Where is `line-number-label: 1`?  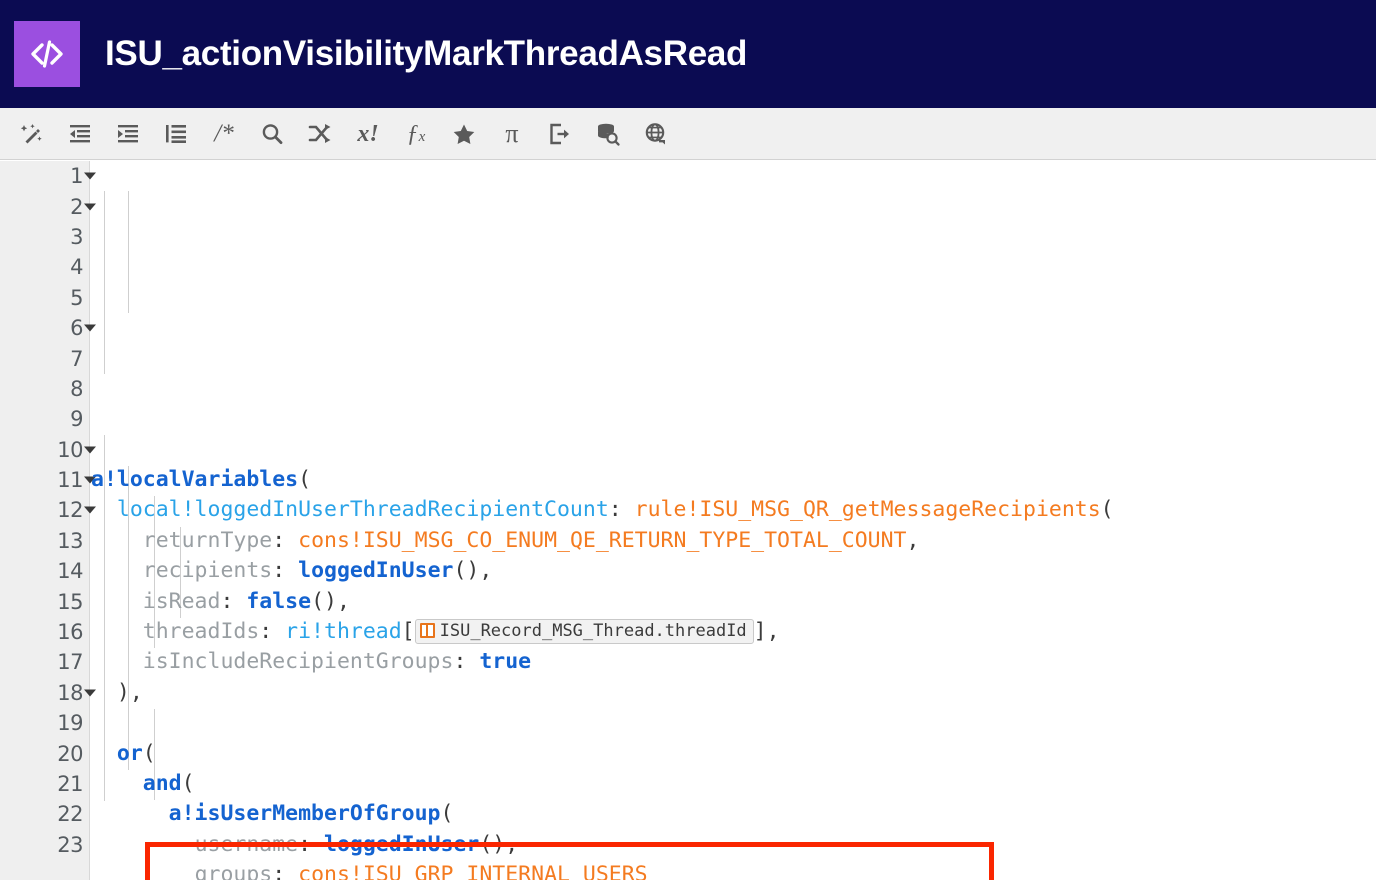
line-number-label: 1 is located at coordinates (76, 176).